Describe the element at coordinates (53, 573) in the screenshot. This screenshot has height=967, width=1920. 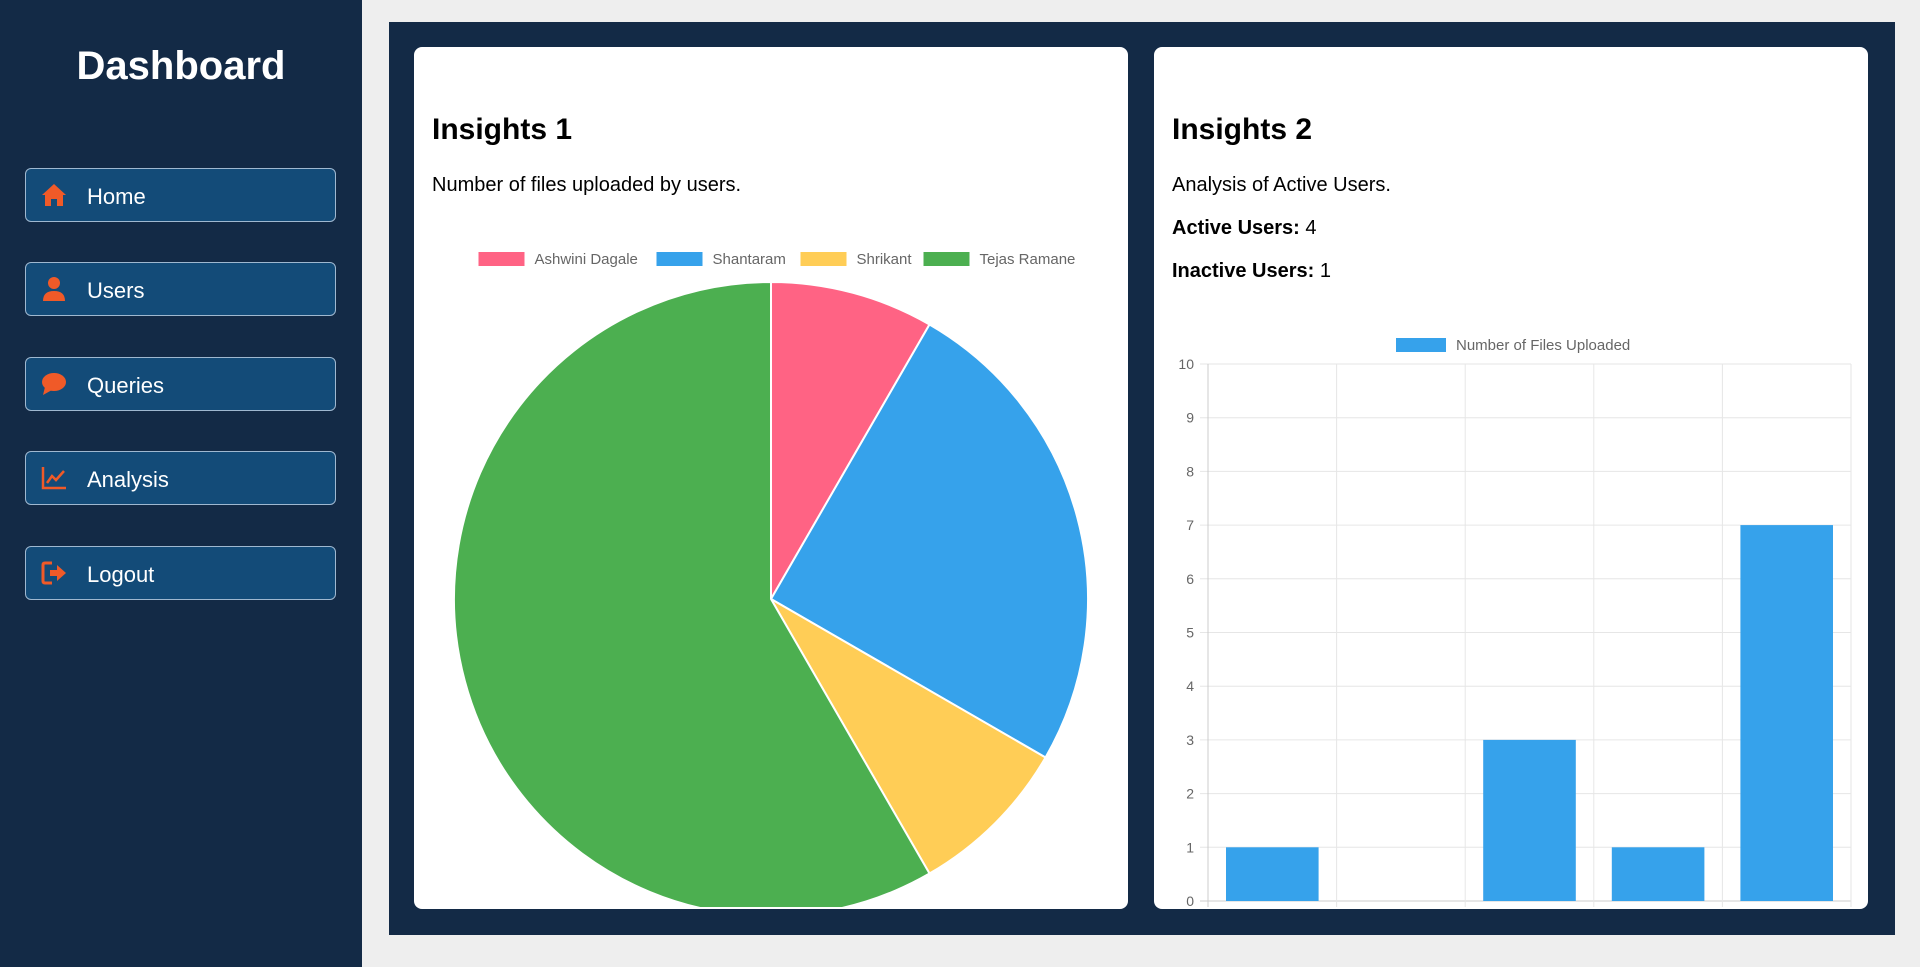
I see `logout-icon` at that location.